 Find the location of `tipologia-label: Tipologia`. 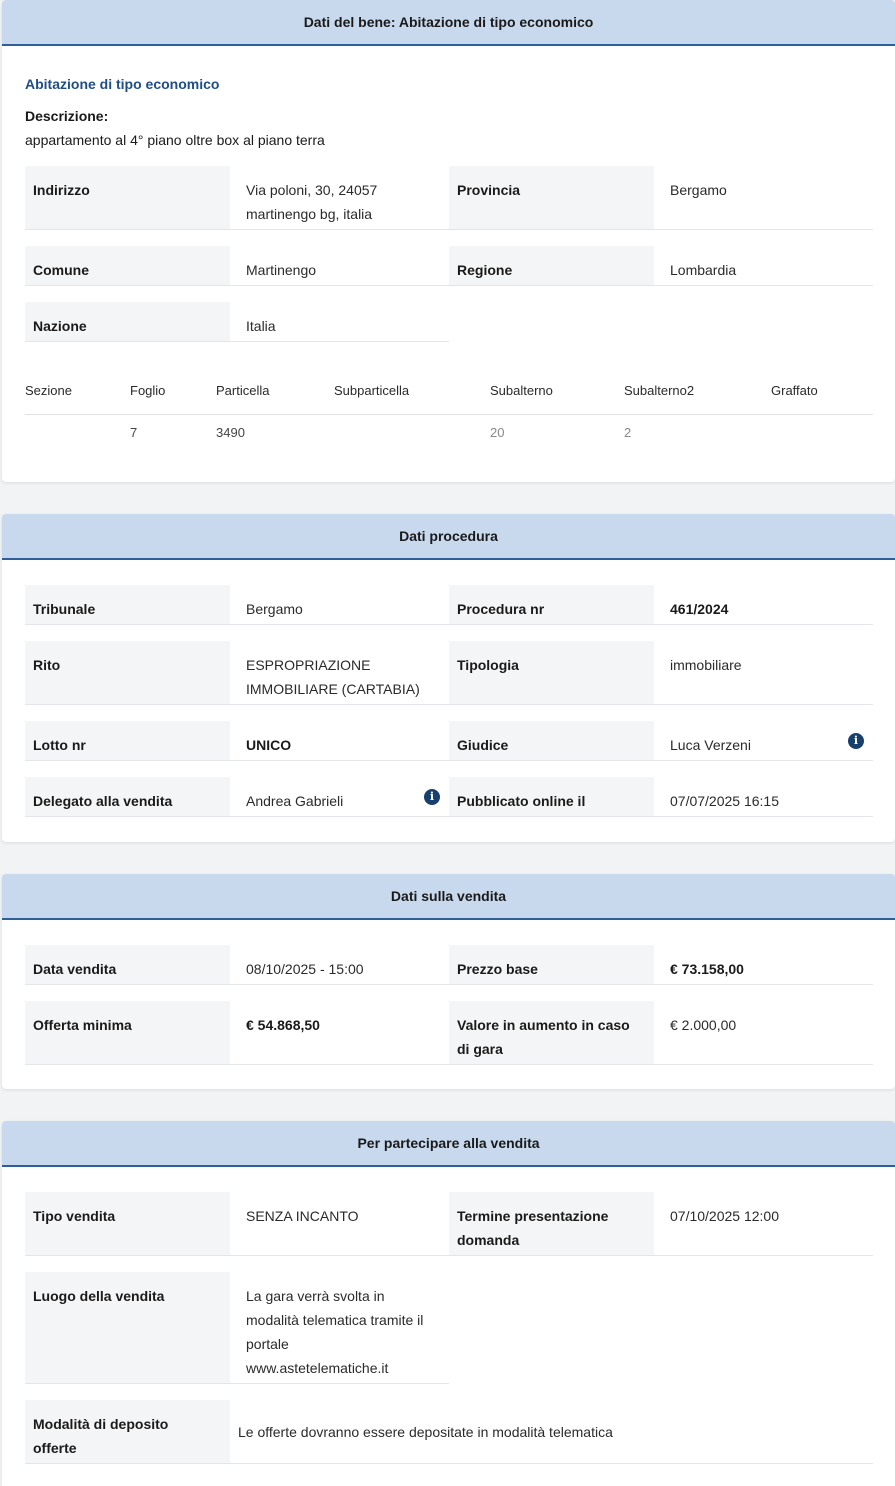

tipologia-label: Tipologia is located at coordinates (551, 673).